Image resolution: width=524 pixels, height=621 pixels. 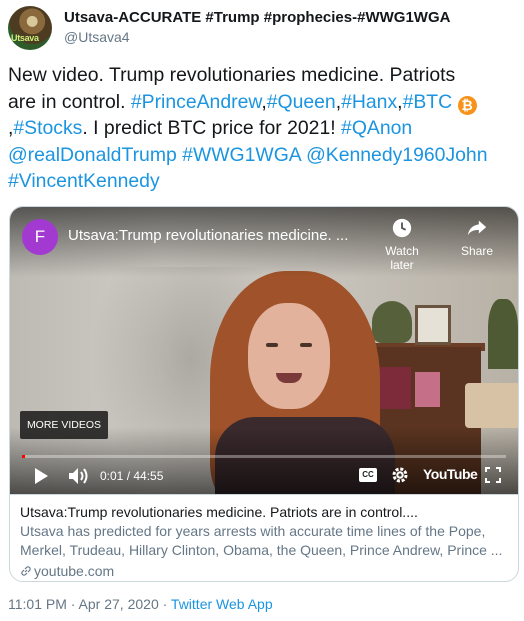 What do you see at coordinates (477, 251) in the screenshot?
I see `share-label: Share` at bounding box center [477, 251].